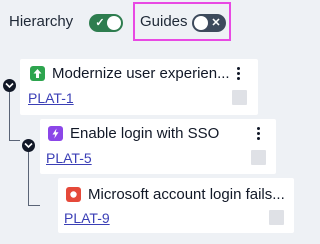  I want to click on issue-key-link: PLAT-5, so click(69, 158).